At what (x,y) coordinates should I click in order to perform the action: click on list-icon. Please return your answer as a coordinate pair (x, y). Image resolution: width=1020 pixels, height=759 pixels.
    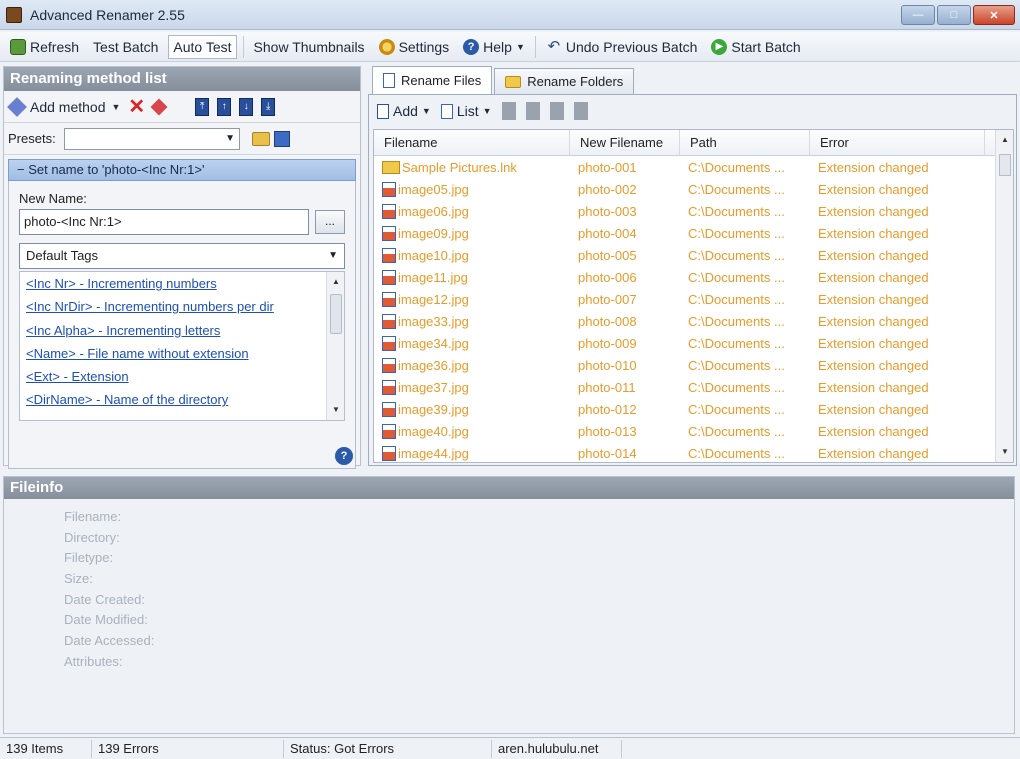
    Looking at the image, I should click on (446, 111).